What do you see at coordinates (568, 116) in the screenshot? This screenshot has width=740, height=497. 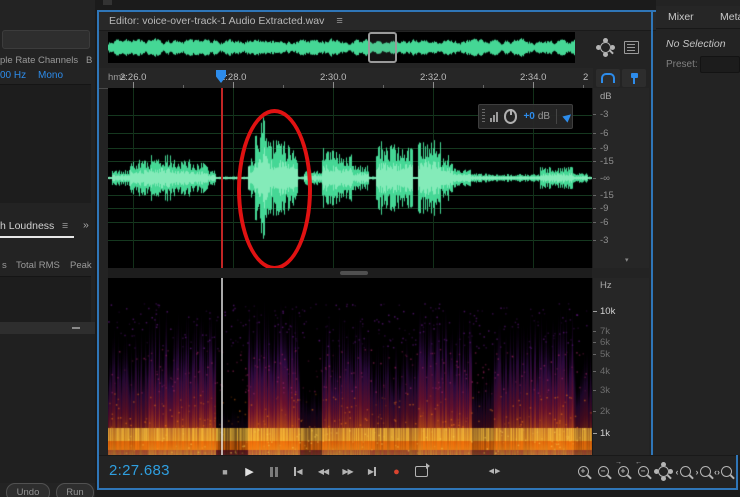 I see `pin-icon` at bounding box center [568, 116].